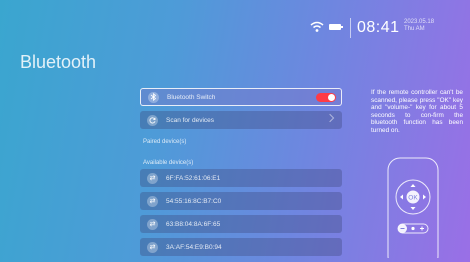  I want to click on svg-text: OK, so click(413, 198).